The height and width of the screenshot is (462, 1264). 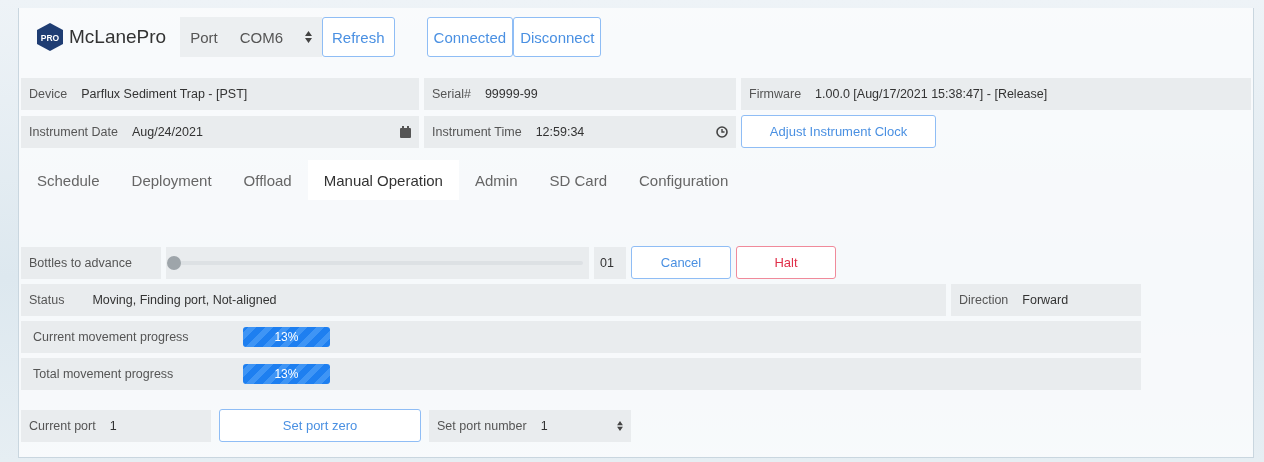 What do you see at coordinates (171, 180) in the screenshot?
I see `tab: Deployment` at bounding box center [171, 180].